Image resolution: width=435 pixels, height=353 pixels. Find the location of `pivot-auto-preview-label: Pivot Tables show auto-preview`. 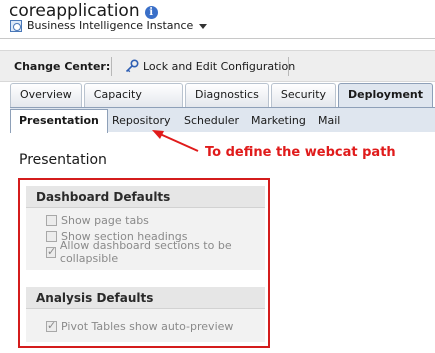

pivot-auto-preview-label: Pivot Tables show auto-preview is located at coordinates (147, 326).